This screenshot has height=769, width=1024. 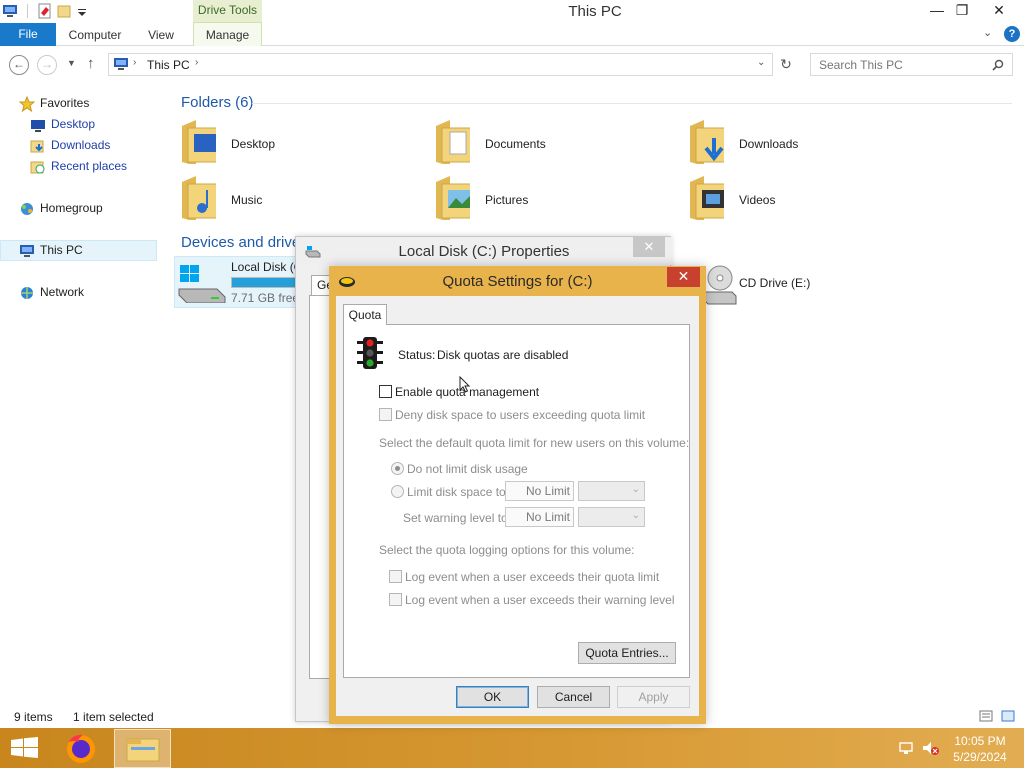 What do you see at coordinates (512, 11) in the screenshot?
I see `title-bar: Drive Tools This PC — ❐ ✕` at bounding box center [512, 11].